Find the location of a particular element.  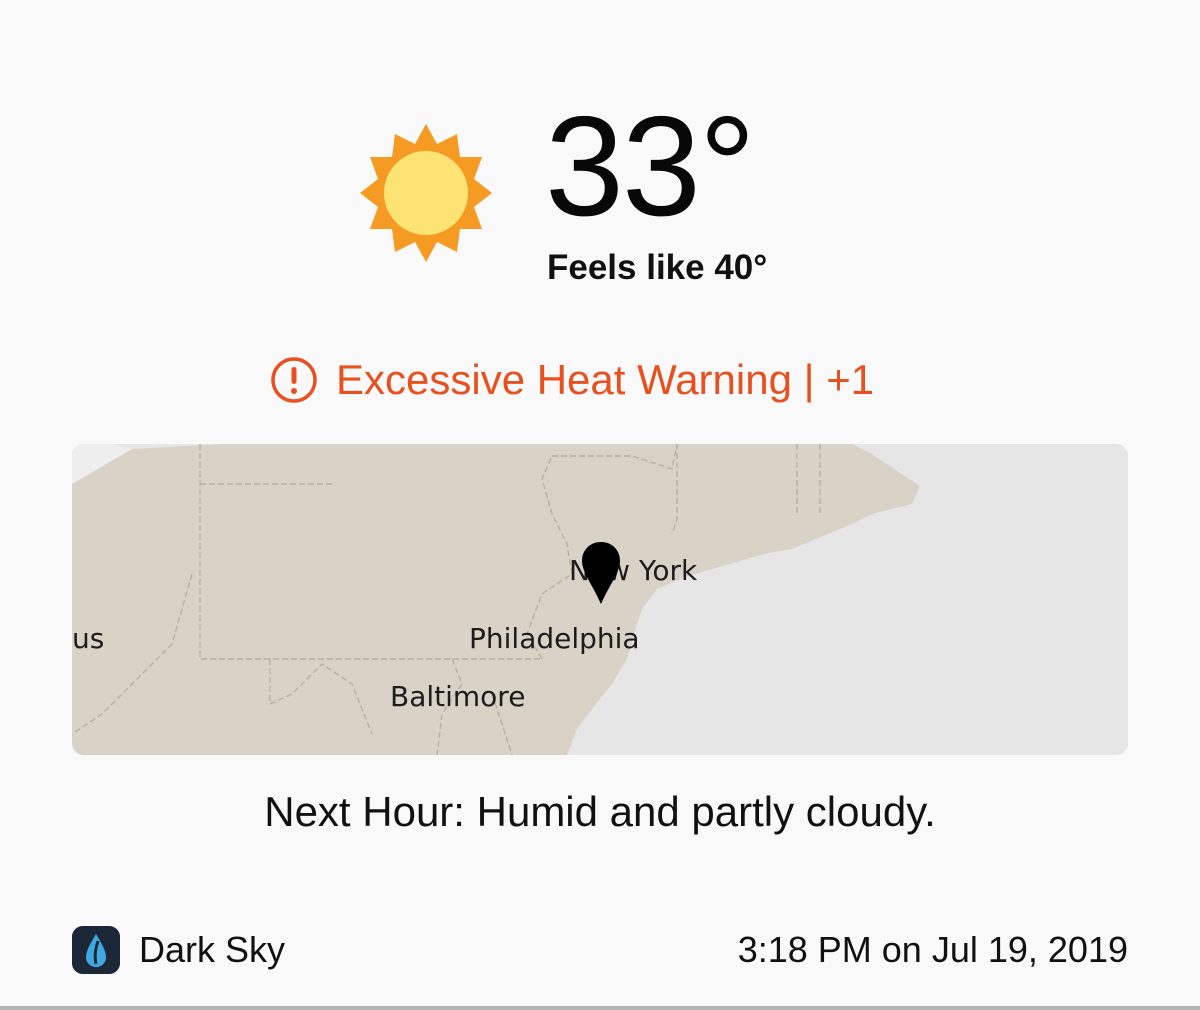

city-label-baltimore: Baltimore is located at coordinates (458, 696).